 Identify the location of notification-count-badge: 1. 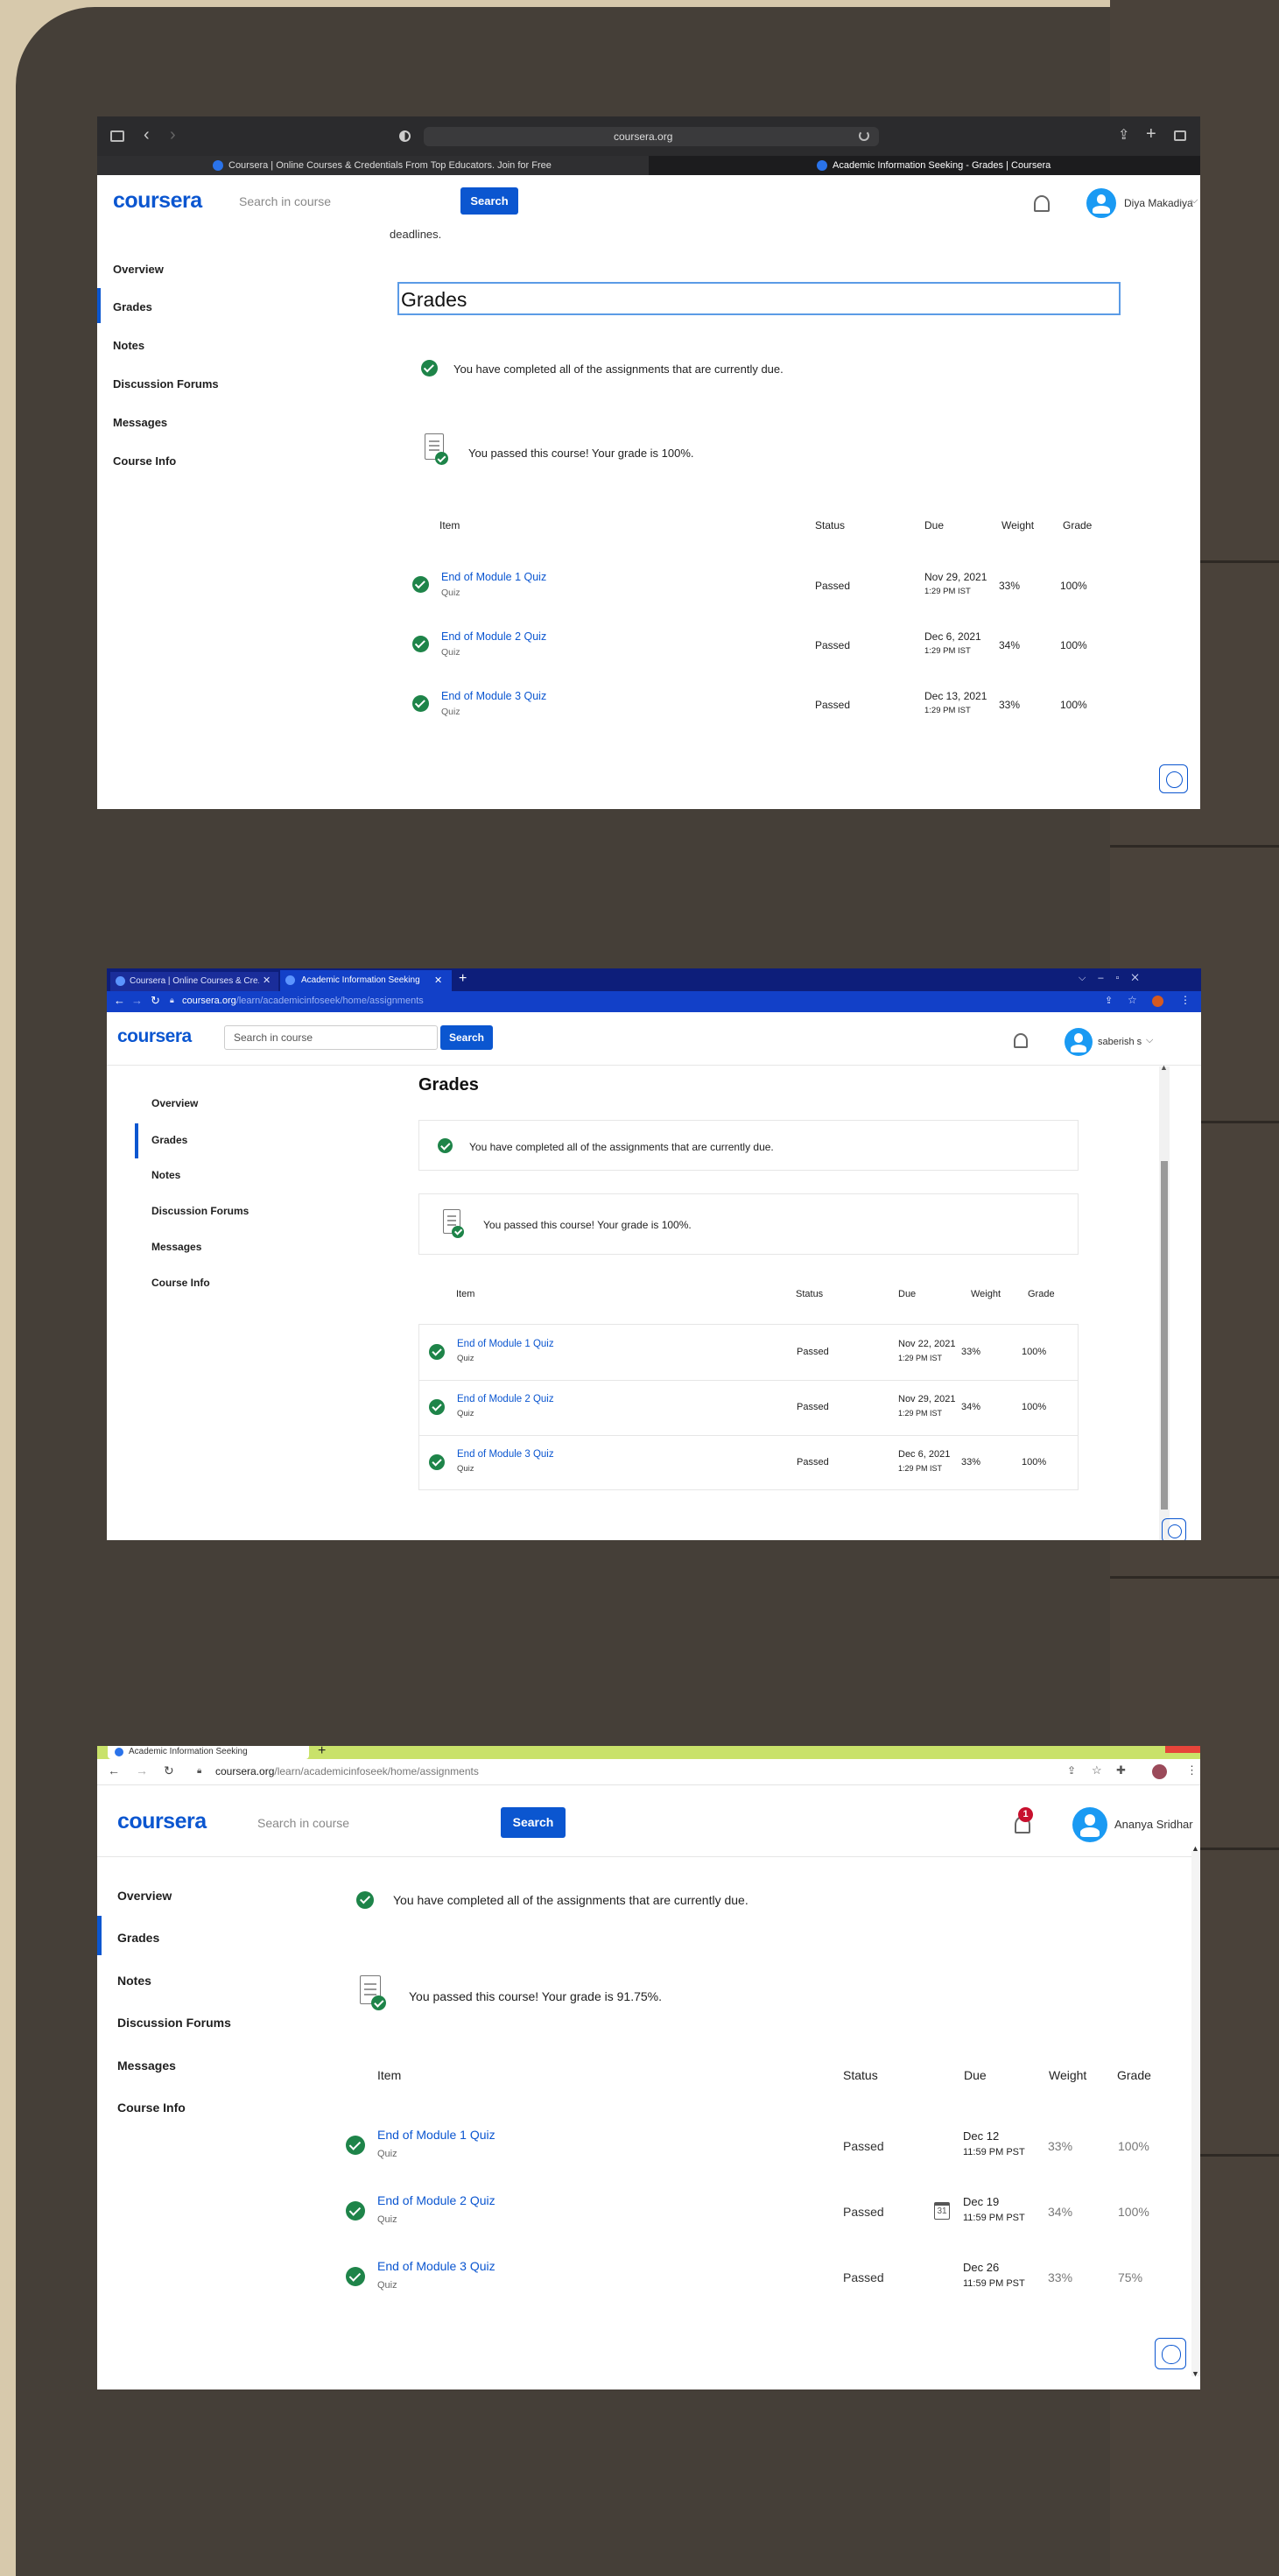
(1025, 1814).